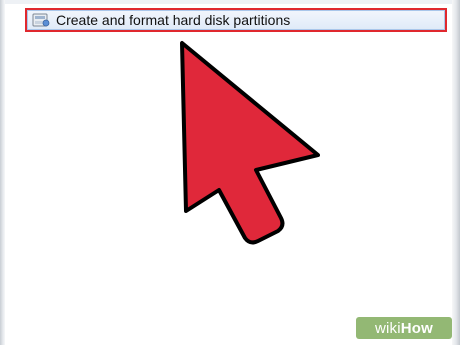 Image resolution: width=460 pixels, height=345 pixels. What do you see at coordinates (404, 328) in the screenshot?
I see `wikihow-watermark: wiki How` at bounding box center [404, 328].